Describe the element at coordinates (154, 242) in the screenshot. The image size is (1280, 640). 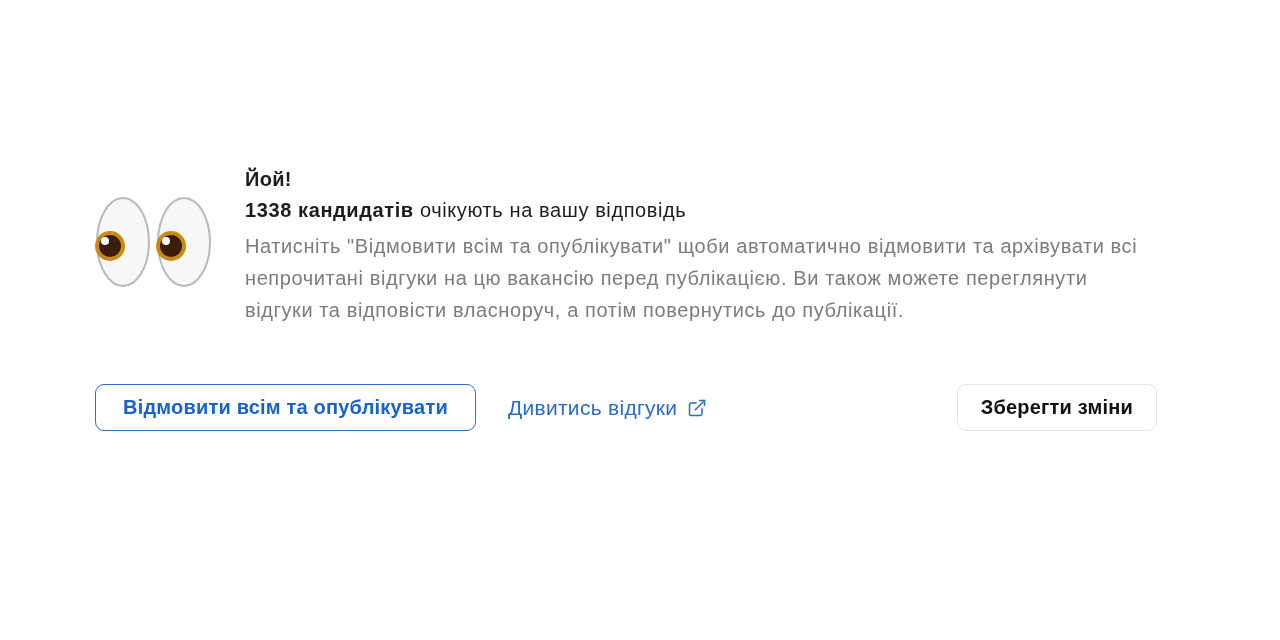
I see `eyes-emoji-icon` at that location.